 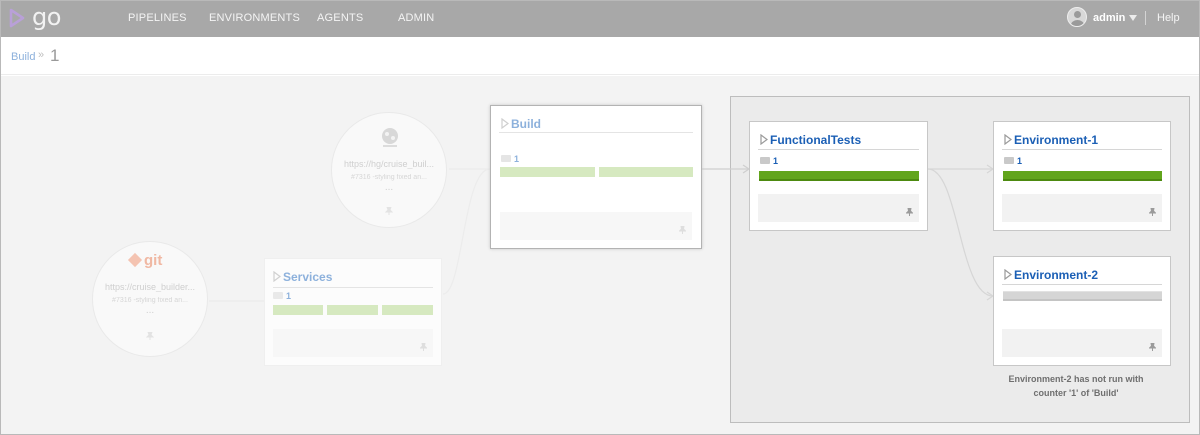 I want to click on pipeline-card-environment-1: Environment-1 1, so click(x=1082, y=176).